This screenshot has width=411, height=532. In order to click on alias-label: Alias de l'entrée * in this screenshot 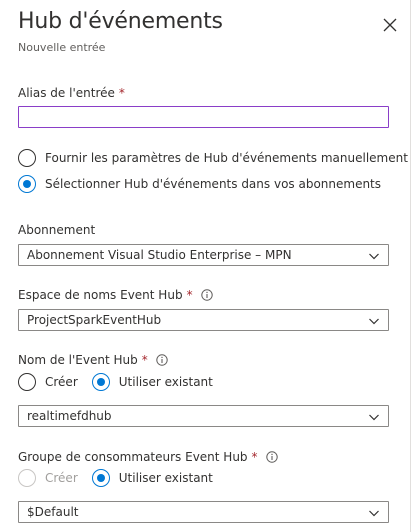, I will do `click(71, 93)`.